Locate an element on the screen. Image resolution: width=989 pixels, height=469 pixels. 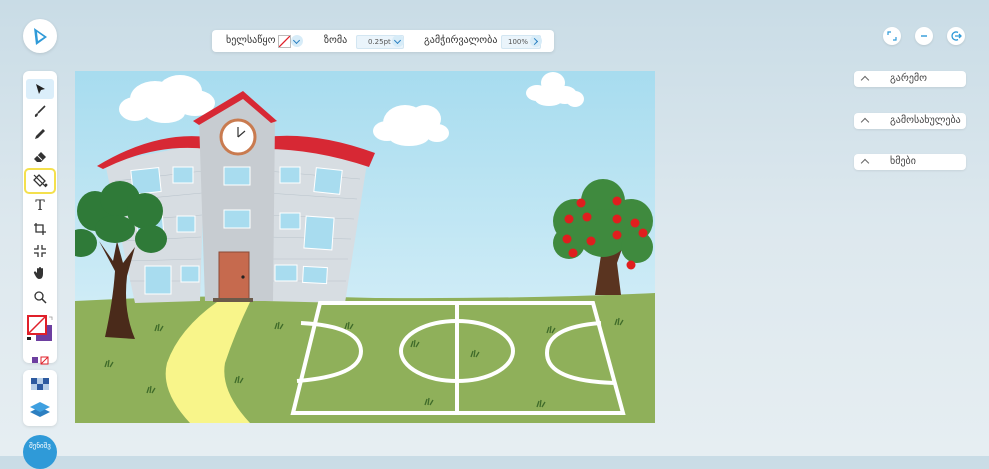
app-logo-icon is located at coordinates (40, 36).